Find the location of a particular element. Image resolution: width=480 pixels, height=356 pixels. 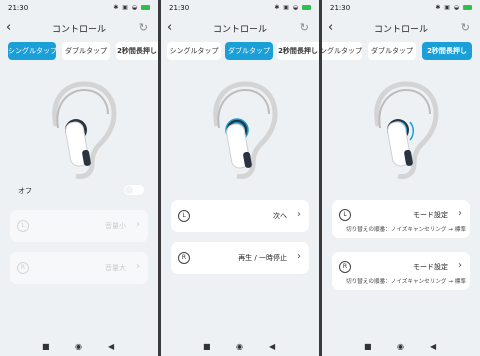

function-toggle is located at coordinates (134, 190).